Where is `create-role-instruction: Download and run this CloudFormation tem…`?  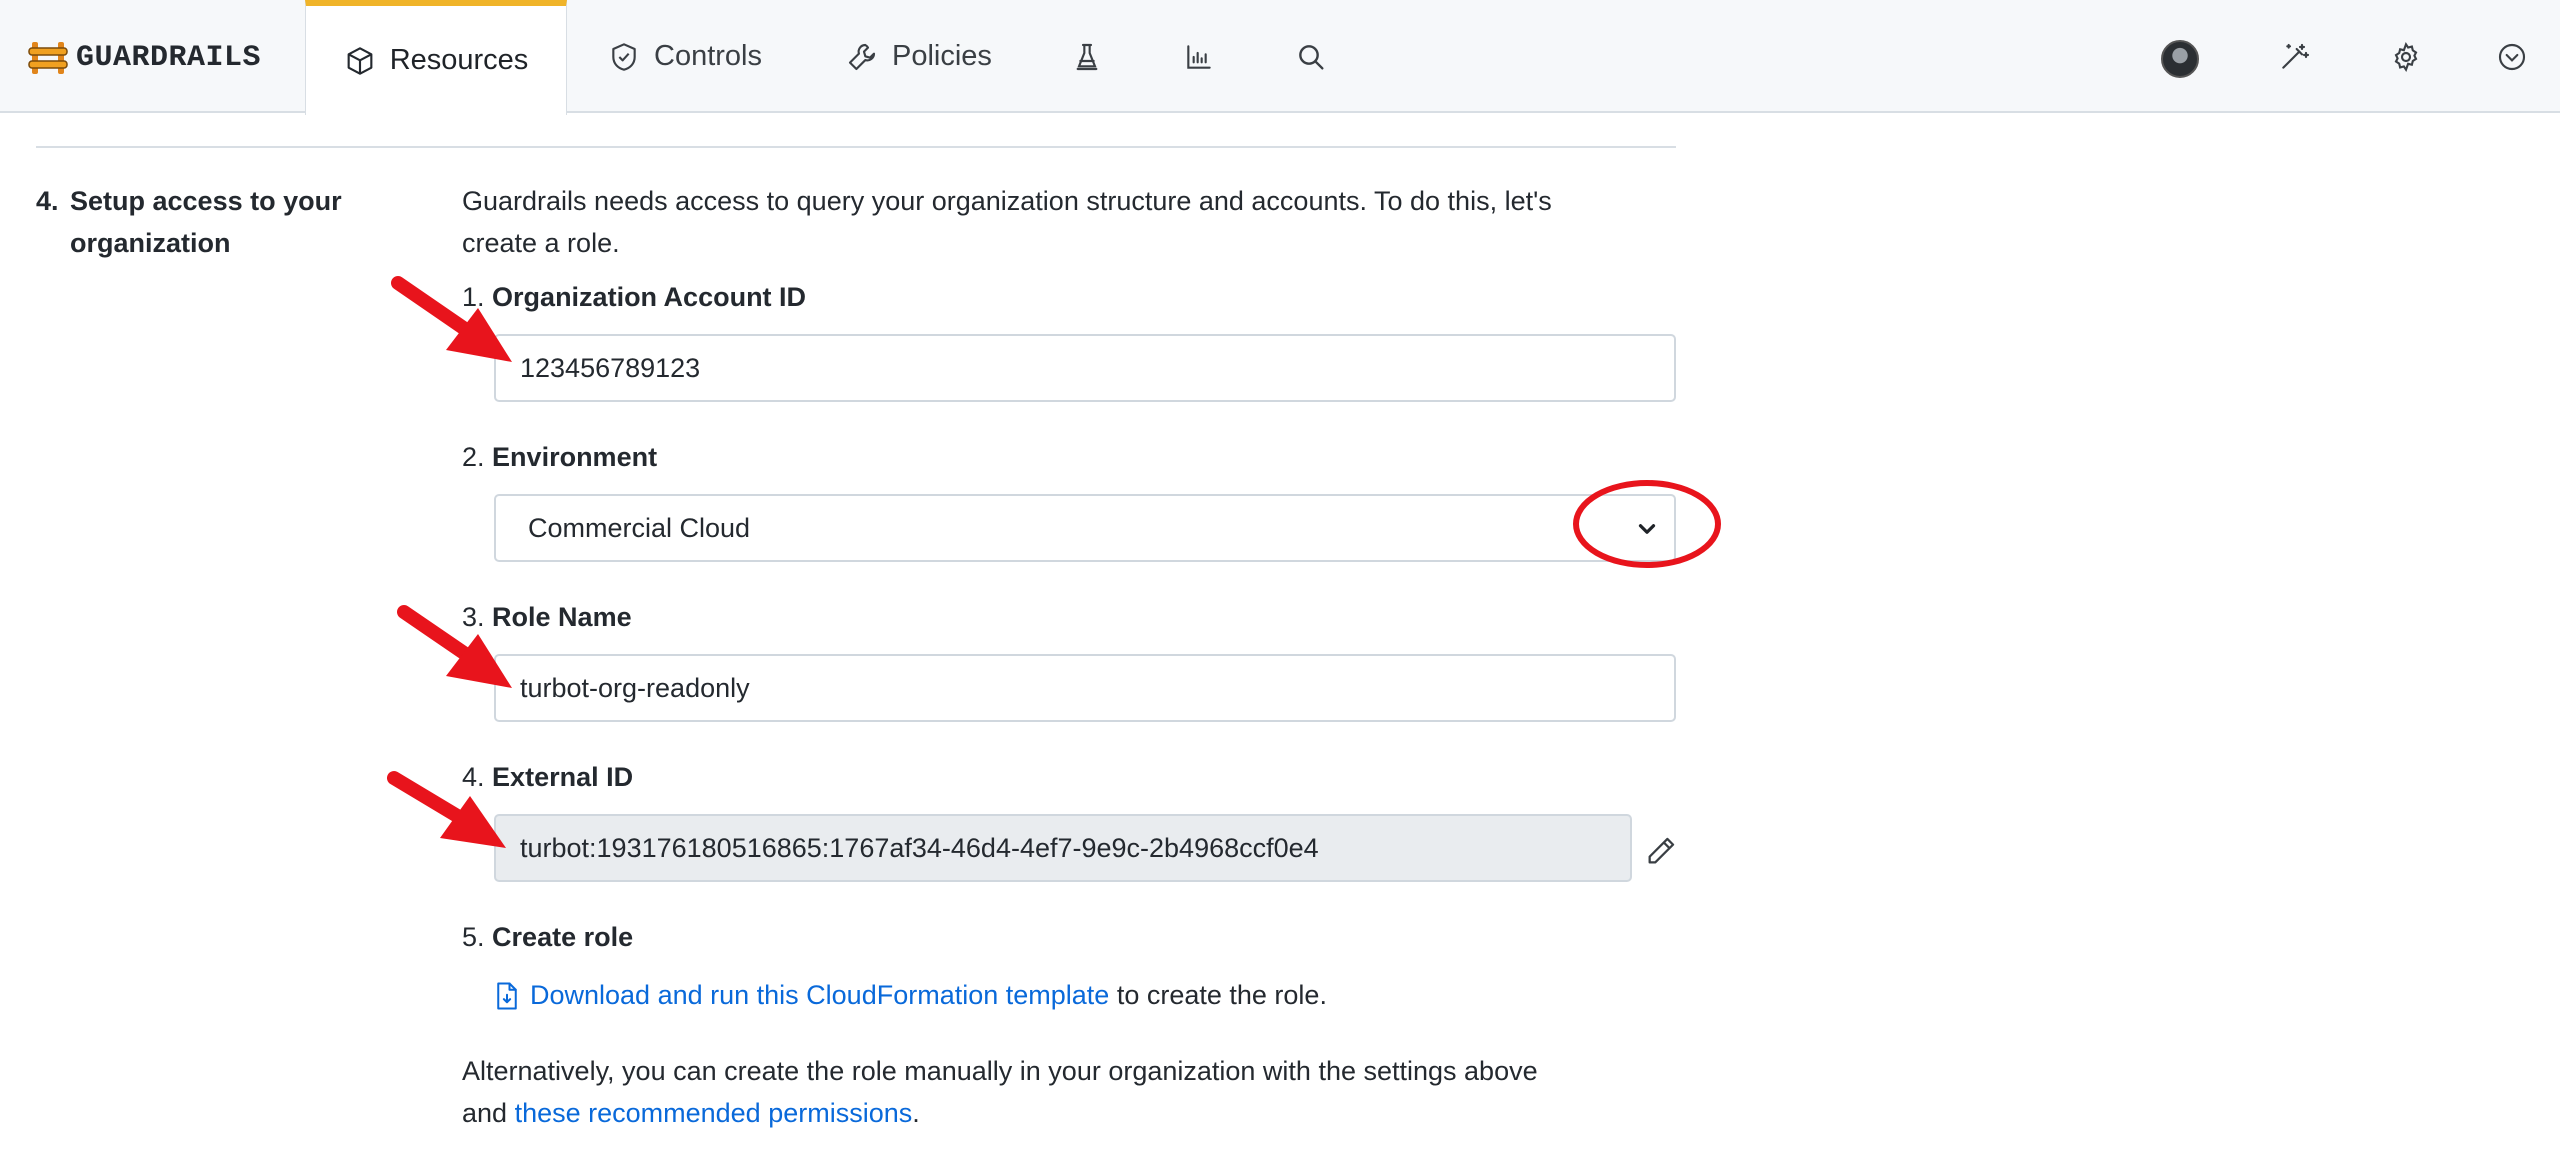 create-role-instruction: Download and run this CloudFormation tem… is located at coordinates (910, 995).